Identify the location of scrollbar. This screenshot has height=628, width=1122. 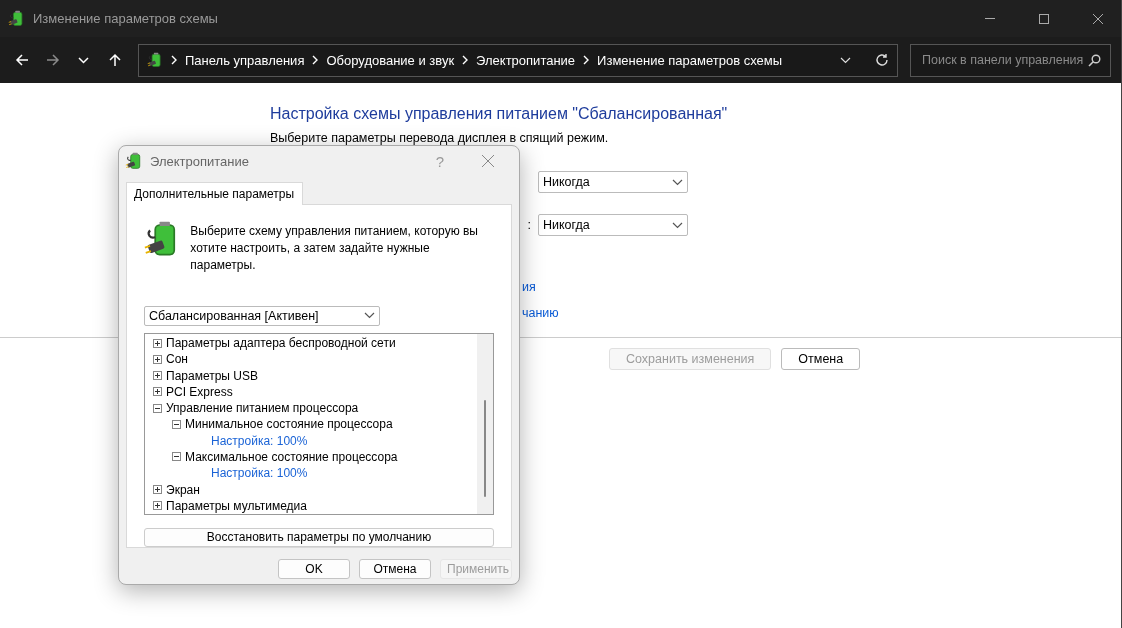
(485, 424).